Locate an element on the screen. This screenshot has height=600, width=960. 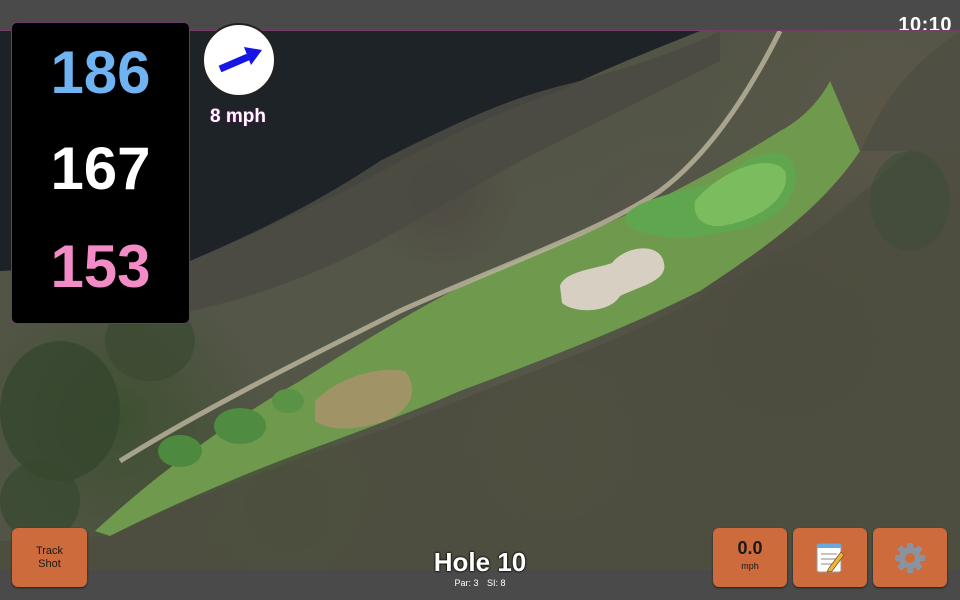
wind-speed-label: 8 mph is located at coordinates (238, 116).